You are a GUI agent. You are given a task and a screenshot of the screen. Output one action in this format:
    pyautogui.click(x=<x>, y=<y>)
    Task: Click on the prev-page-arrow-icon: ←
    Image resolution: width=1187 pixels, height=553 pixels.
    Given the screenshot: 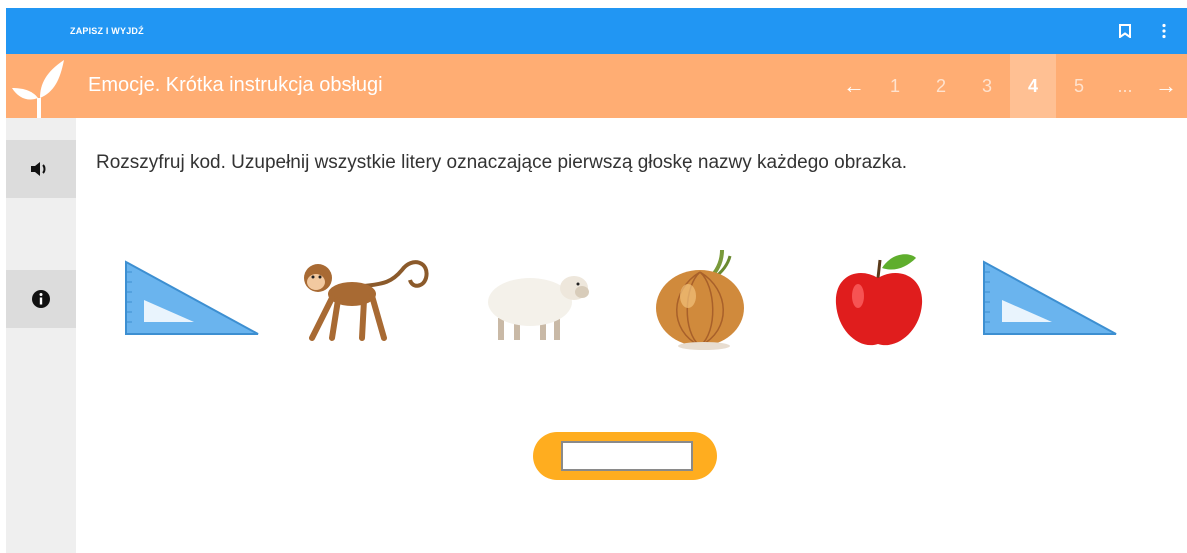 What is the action you would take?
    pyautogui.click(x=854, y=86)
    